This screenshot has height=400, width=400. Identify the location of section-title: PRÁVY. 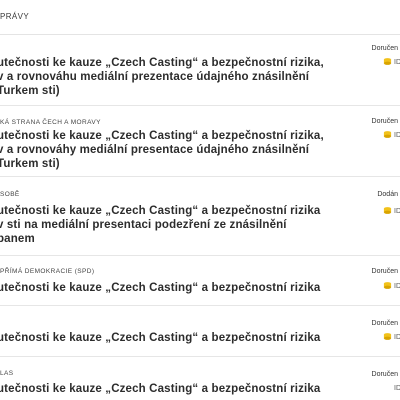
(15, 16).